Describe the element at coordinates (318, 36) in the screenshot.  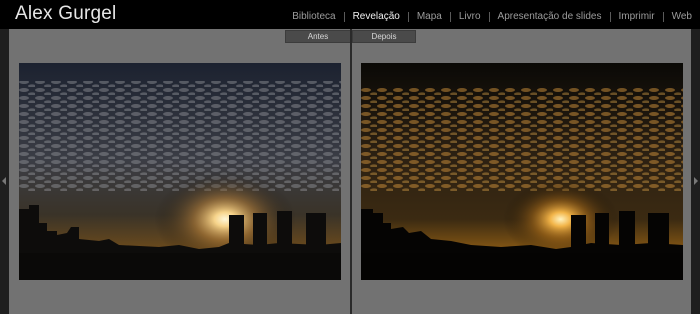
I see `before-label: Antes` at that location.